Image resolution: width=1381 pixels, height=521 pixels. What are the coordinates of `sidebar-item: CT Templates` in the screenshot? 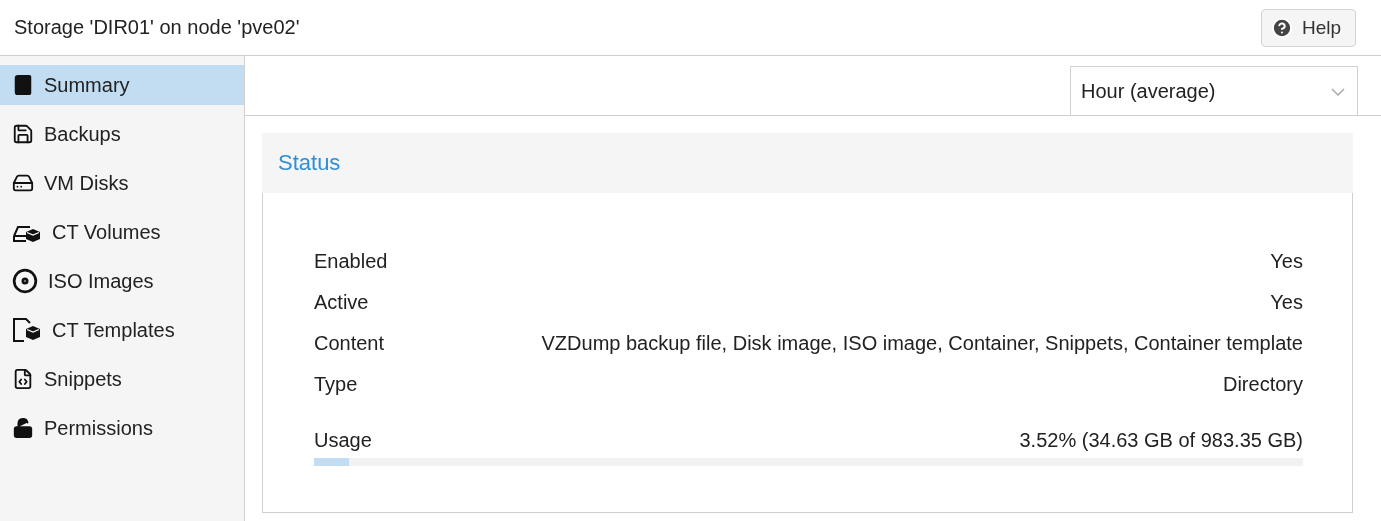 It's located at (122, 330).